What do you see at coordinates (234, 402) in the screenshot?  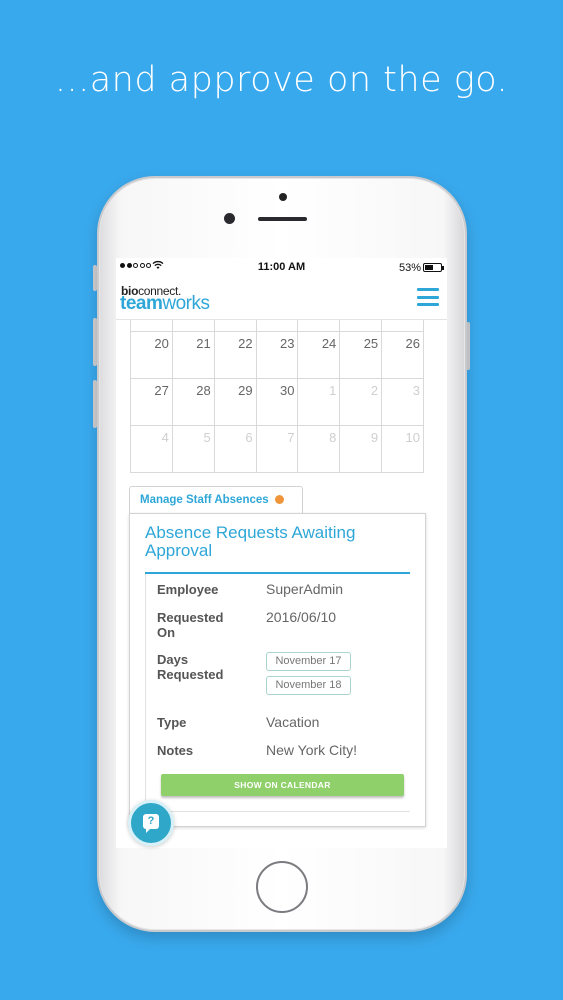 I see `calendar-day-cell: 29` at bounding box center [234, 402].